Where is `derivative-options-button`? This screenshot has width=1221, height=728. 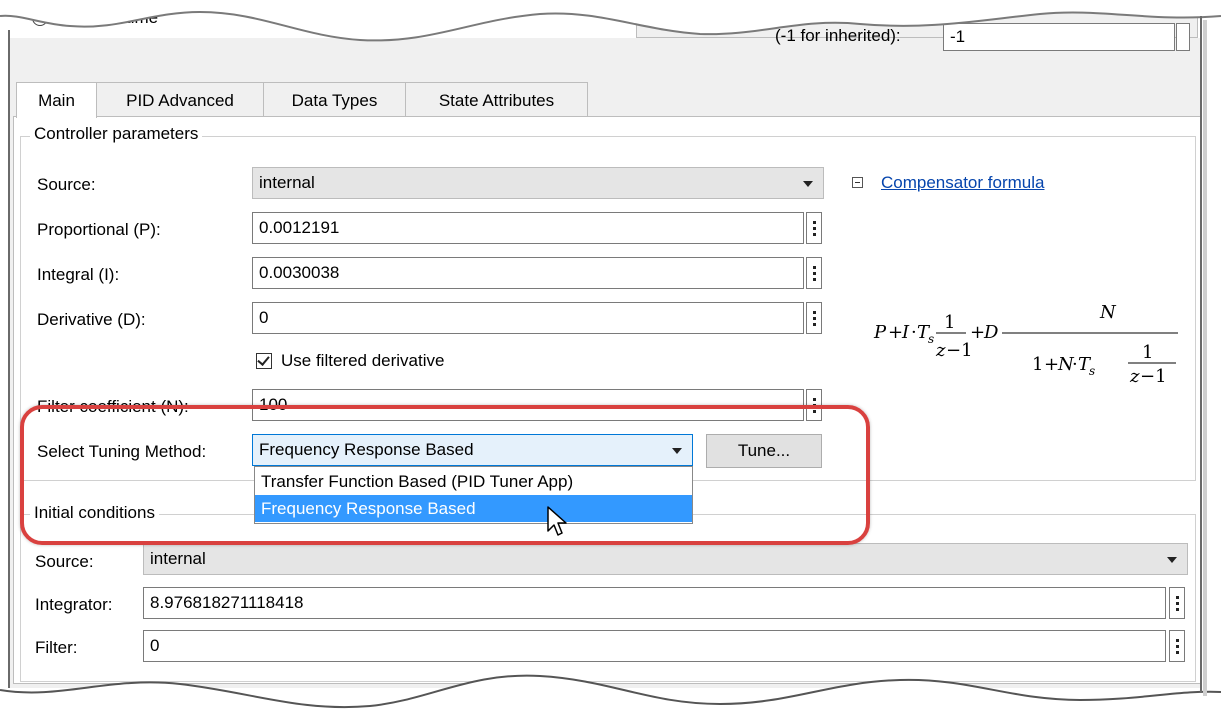
derivative-options-button is located at coordinates (814, 318).